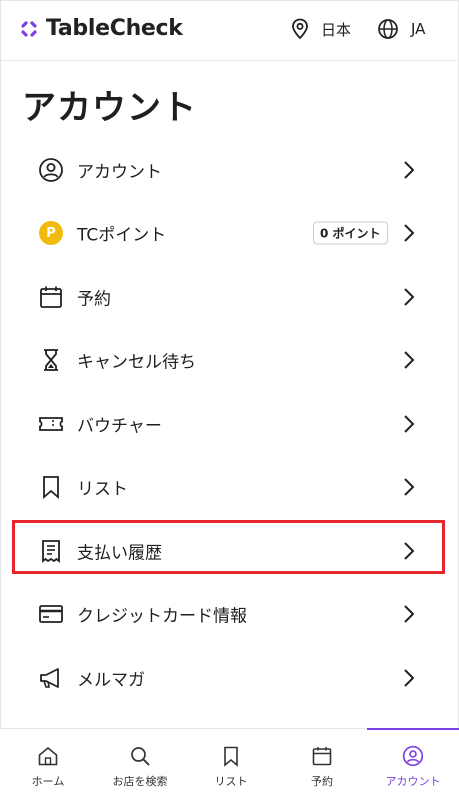 The width and height of the screenshot is (459, 807). I want to click on top-header: TableCheck 日本 JA, so click(229, 30).